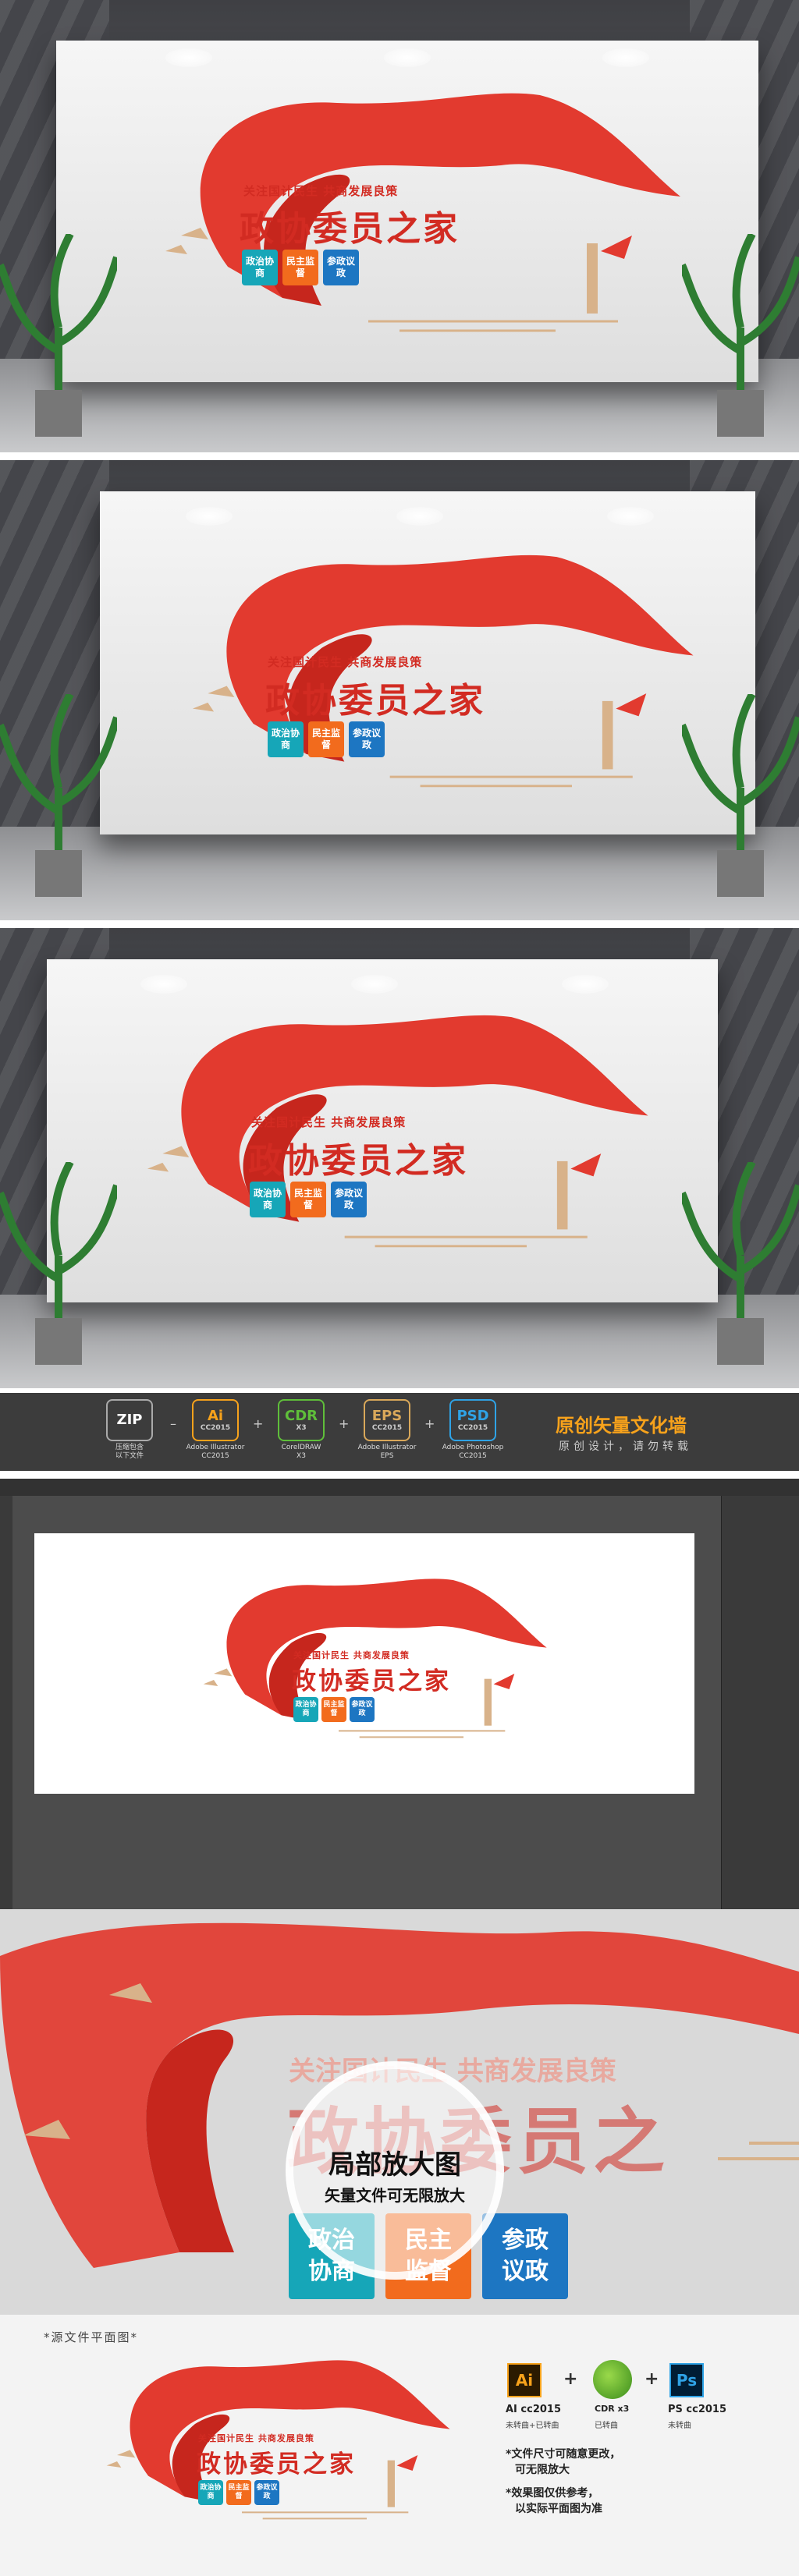  I want to click on format-cdr: CDR X3 CorelDRAW X3, so click(301, 1430).